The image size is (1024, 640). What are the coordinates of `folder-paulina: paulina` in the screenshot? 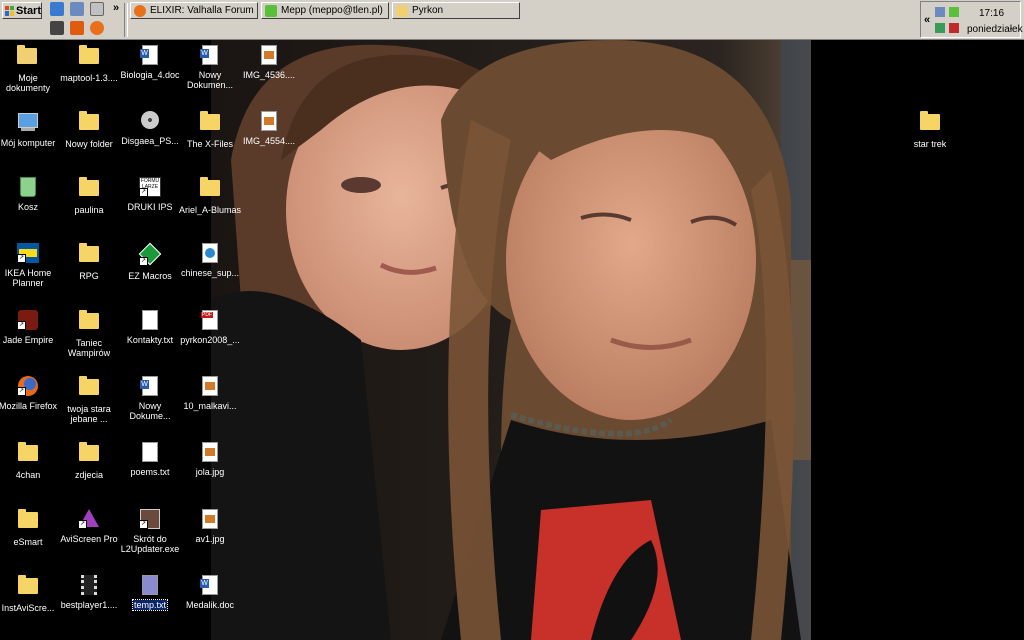 It's located at (89, 196).